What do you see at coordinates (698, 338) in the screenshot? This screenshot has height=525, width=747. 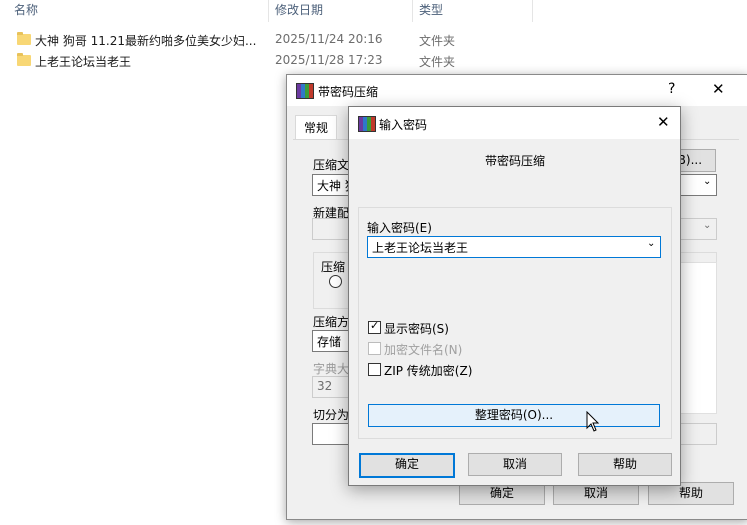 I see `options-panel` at bounding box center [698, 338].